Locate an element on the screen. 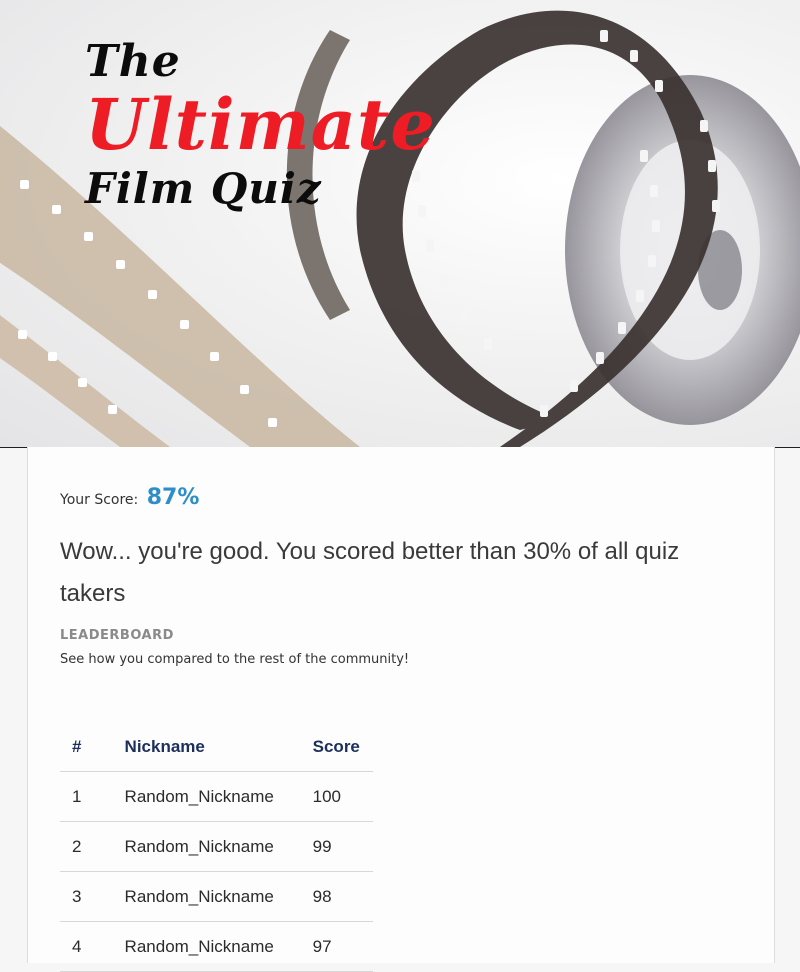 Image resolution: width=800 pixels, height=972 pixels. title-line-film-quiz: Film Quiz is located at coordinates (203, 188).